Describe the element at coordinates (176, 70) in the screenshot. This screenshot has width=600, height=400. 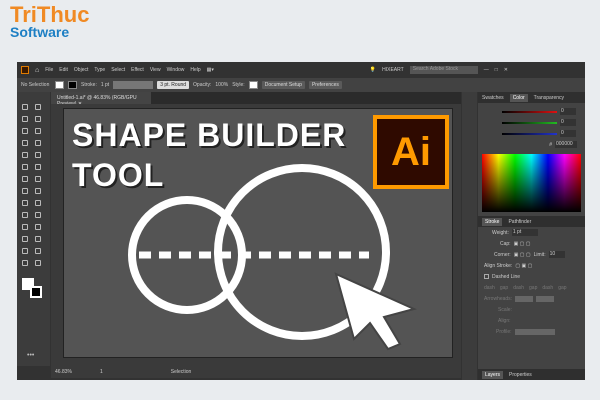
I see `menu-window: Window` at that location.